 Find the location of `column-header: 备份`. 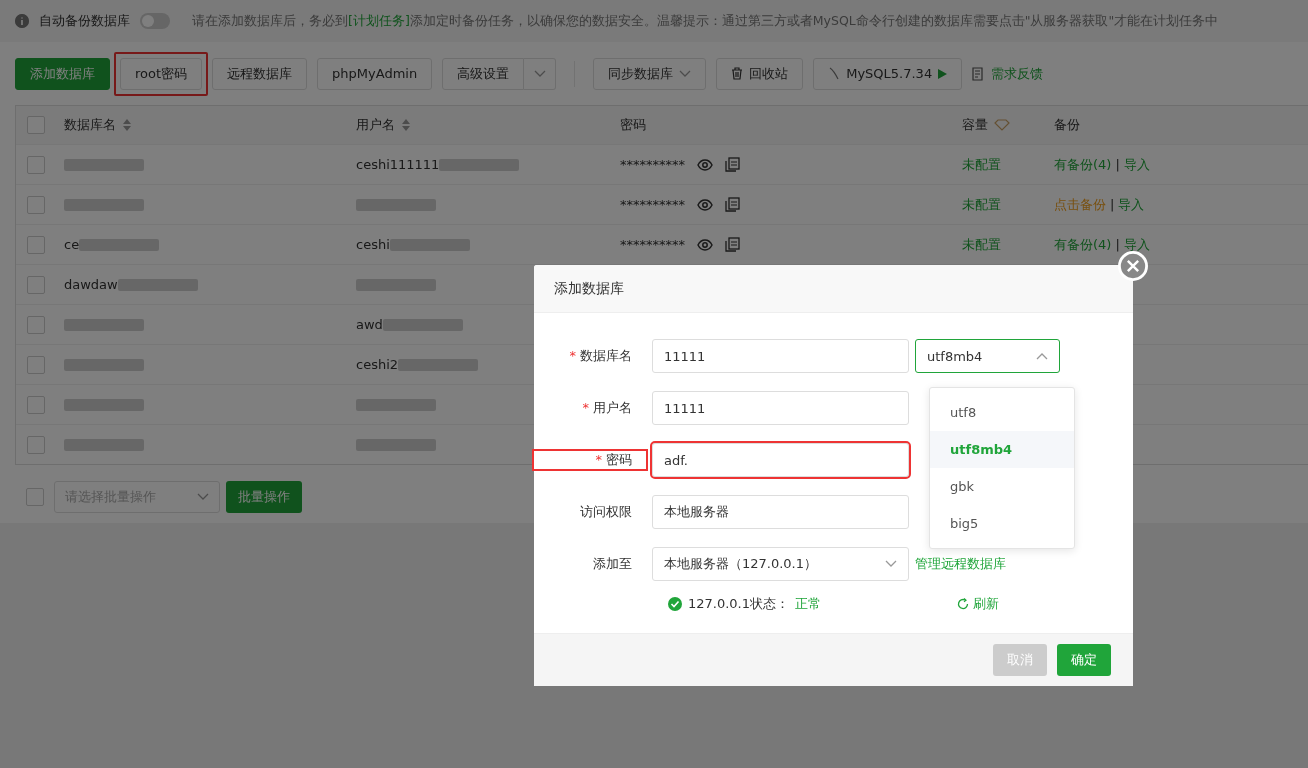

column-header: 备份 is located at coordinates (1067, 125).